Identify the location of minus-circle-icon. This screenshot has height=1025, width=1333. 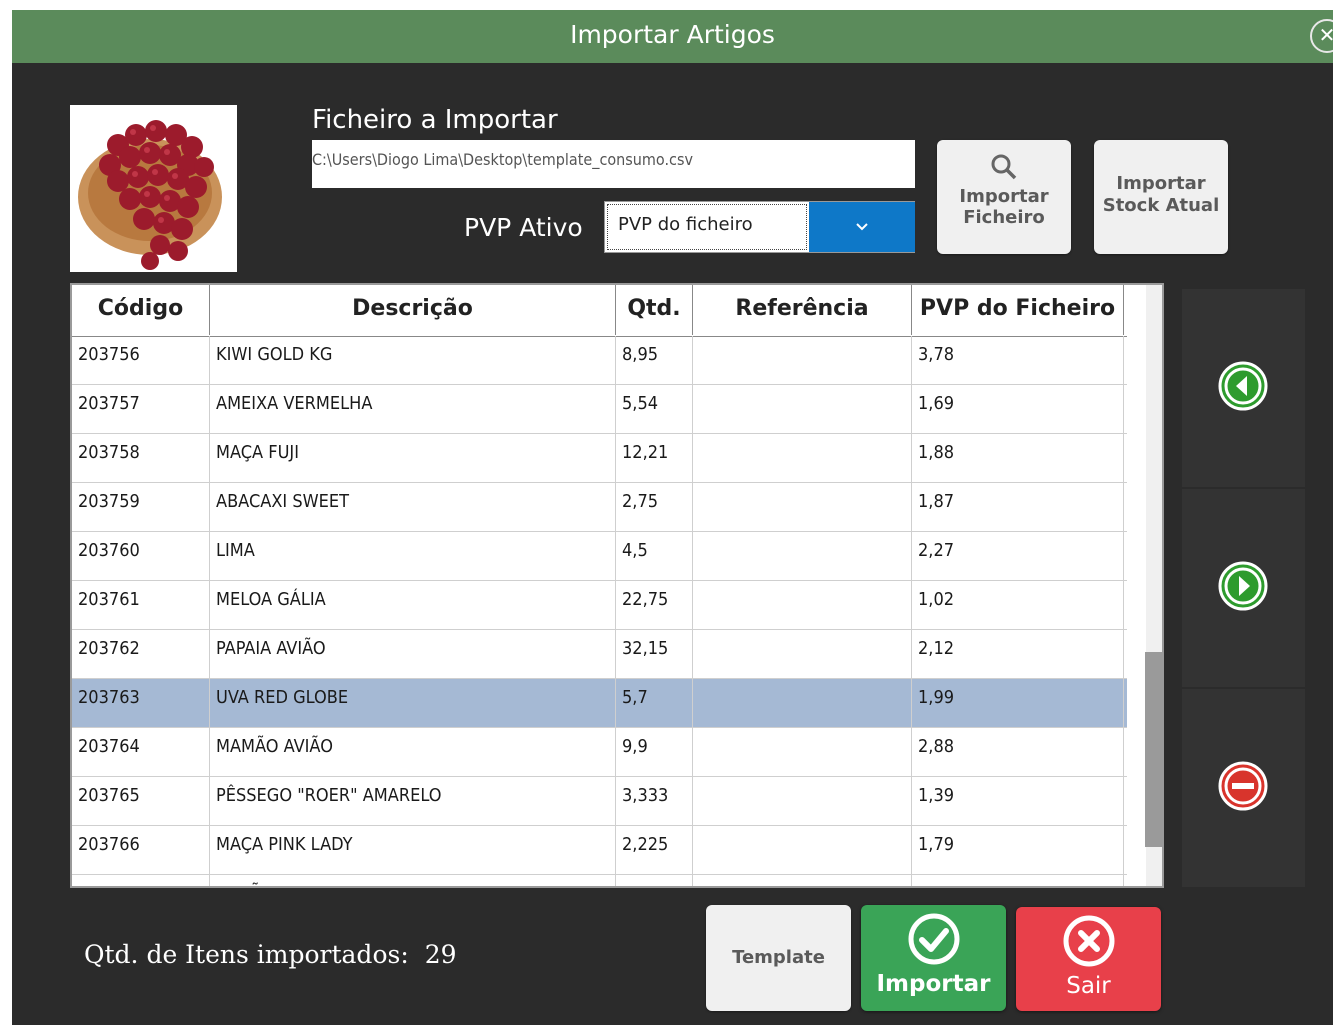
(1243, 786).